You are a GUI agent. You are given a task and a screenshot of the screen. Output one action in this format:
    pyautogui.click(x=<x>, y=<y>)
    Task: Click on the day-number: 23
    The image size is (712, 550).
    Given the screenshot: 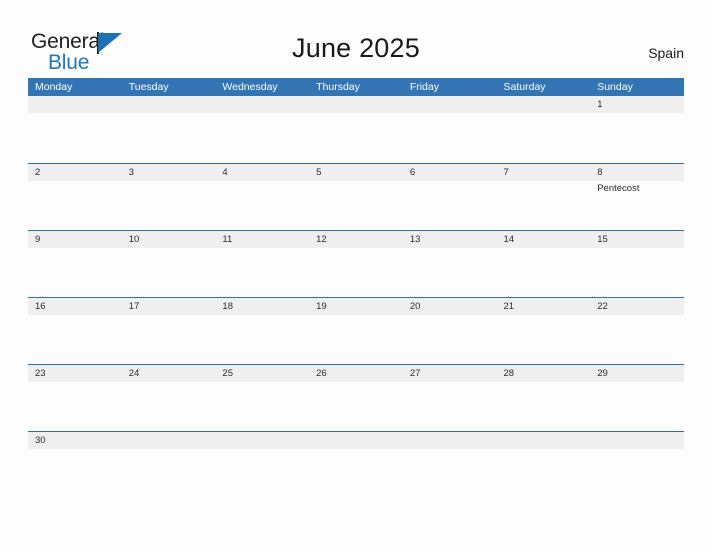 What is the action you would take?
    pyautogui.click(x=40, y=373)
    